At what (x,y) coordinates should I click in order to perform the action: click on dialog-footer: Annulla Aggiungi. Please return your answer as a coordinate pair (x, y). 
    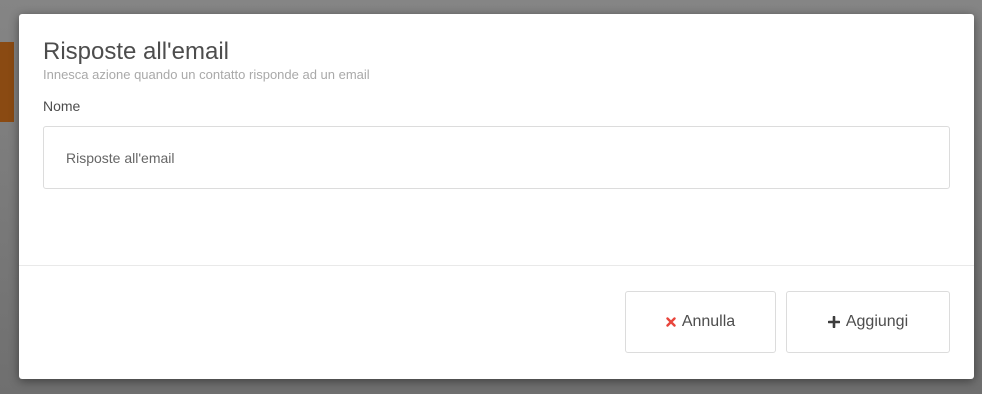
    Looking at the image, I should click on (787, 322).